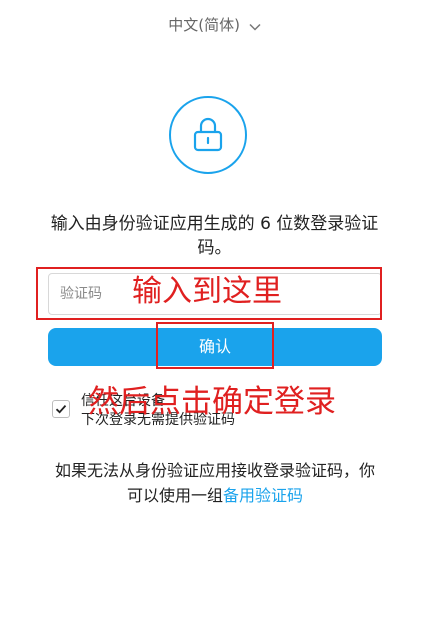 This screenshot has width=429, height=639. I want to click on checkmark-icon, so click(61, 409).